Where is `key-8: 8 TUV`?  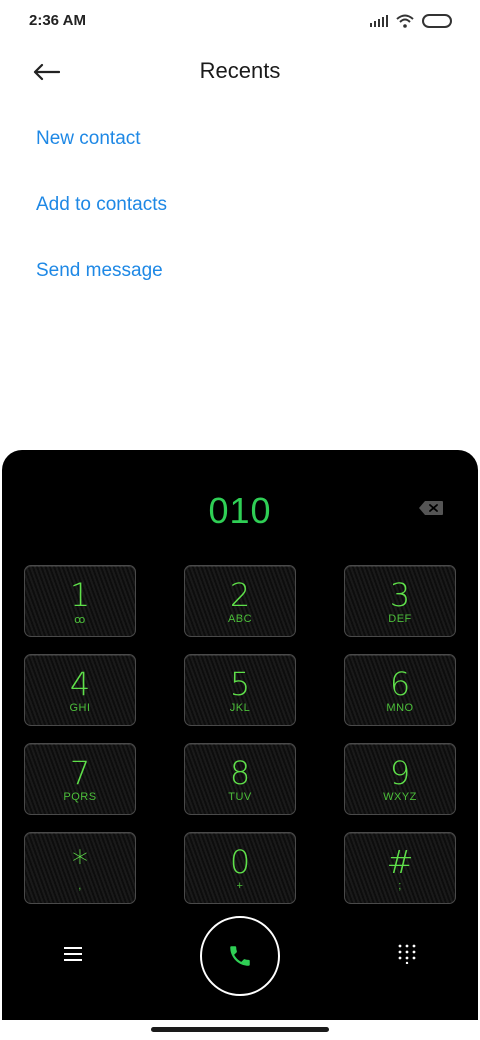 key-8: 8 TUV is located at coordinates (240, 779).